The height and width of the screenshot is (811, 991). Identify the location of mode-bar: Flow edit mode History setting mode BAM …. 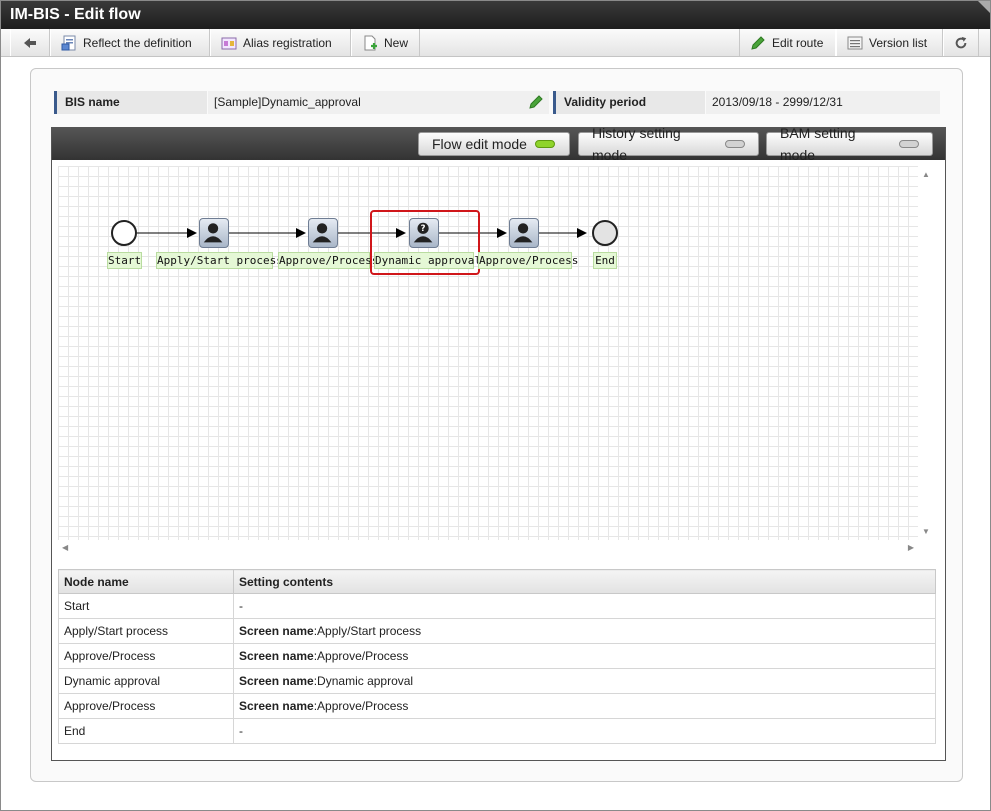
(498, 144).